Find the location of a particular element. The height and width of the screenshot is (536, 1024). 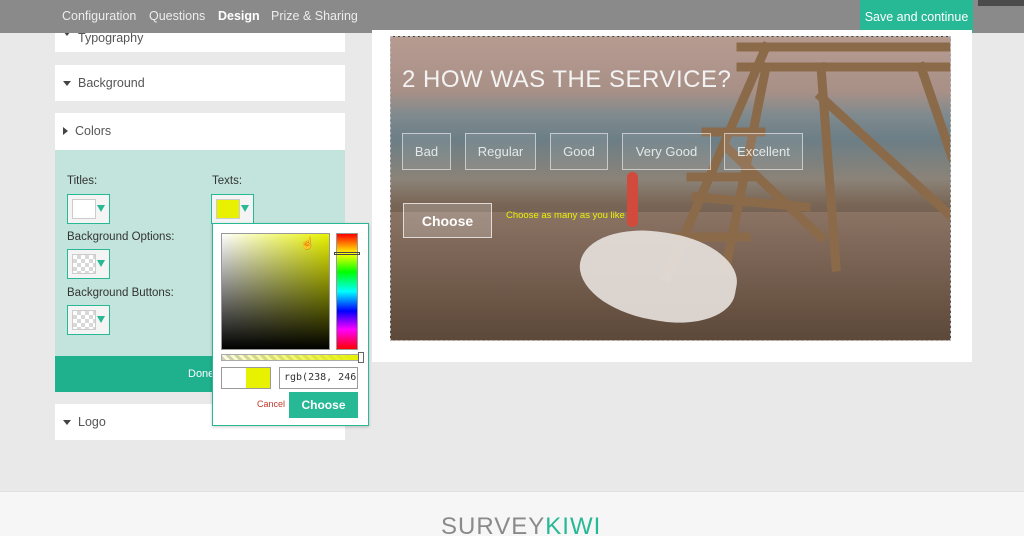

titles-color-chip is located at coordinates (84, 209).